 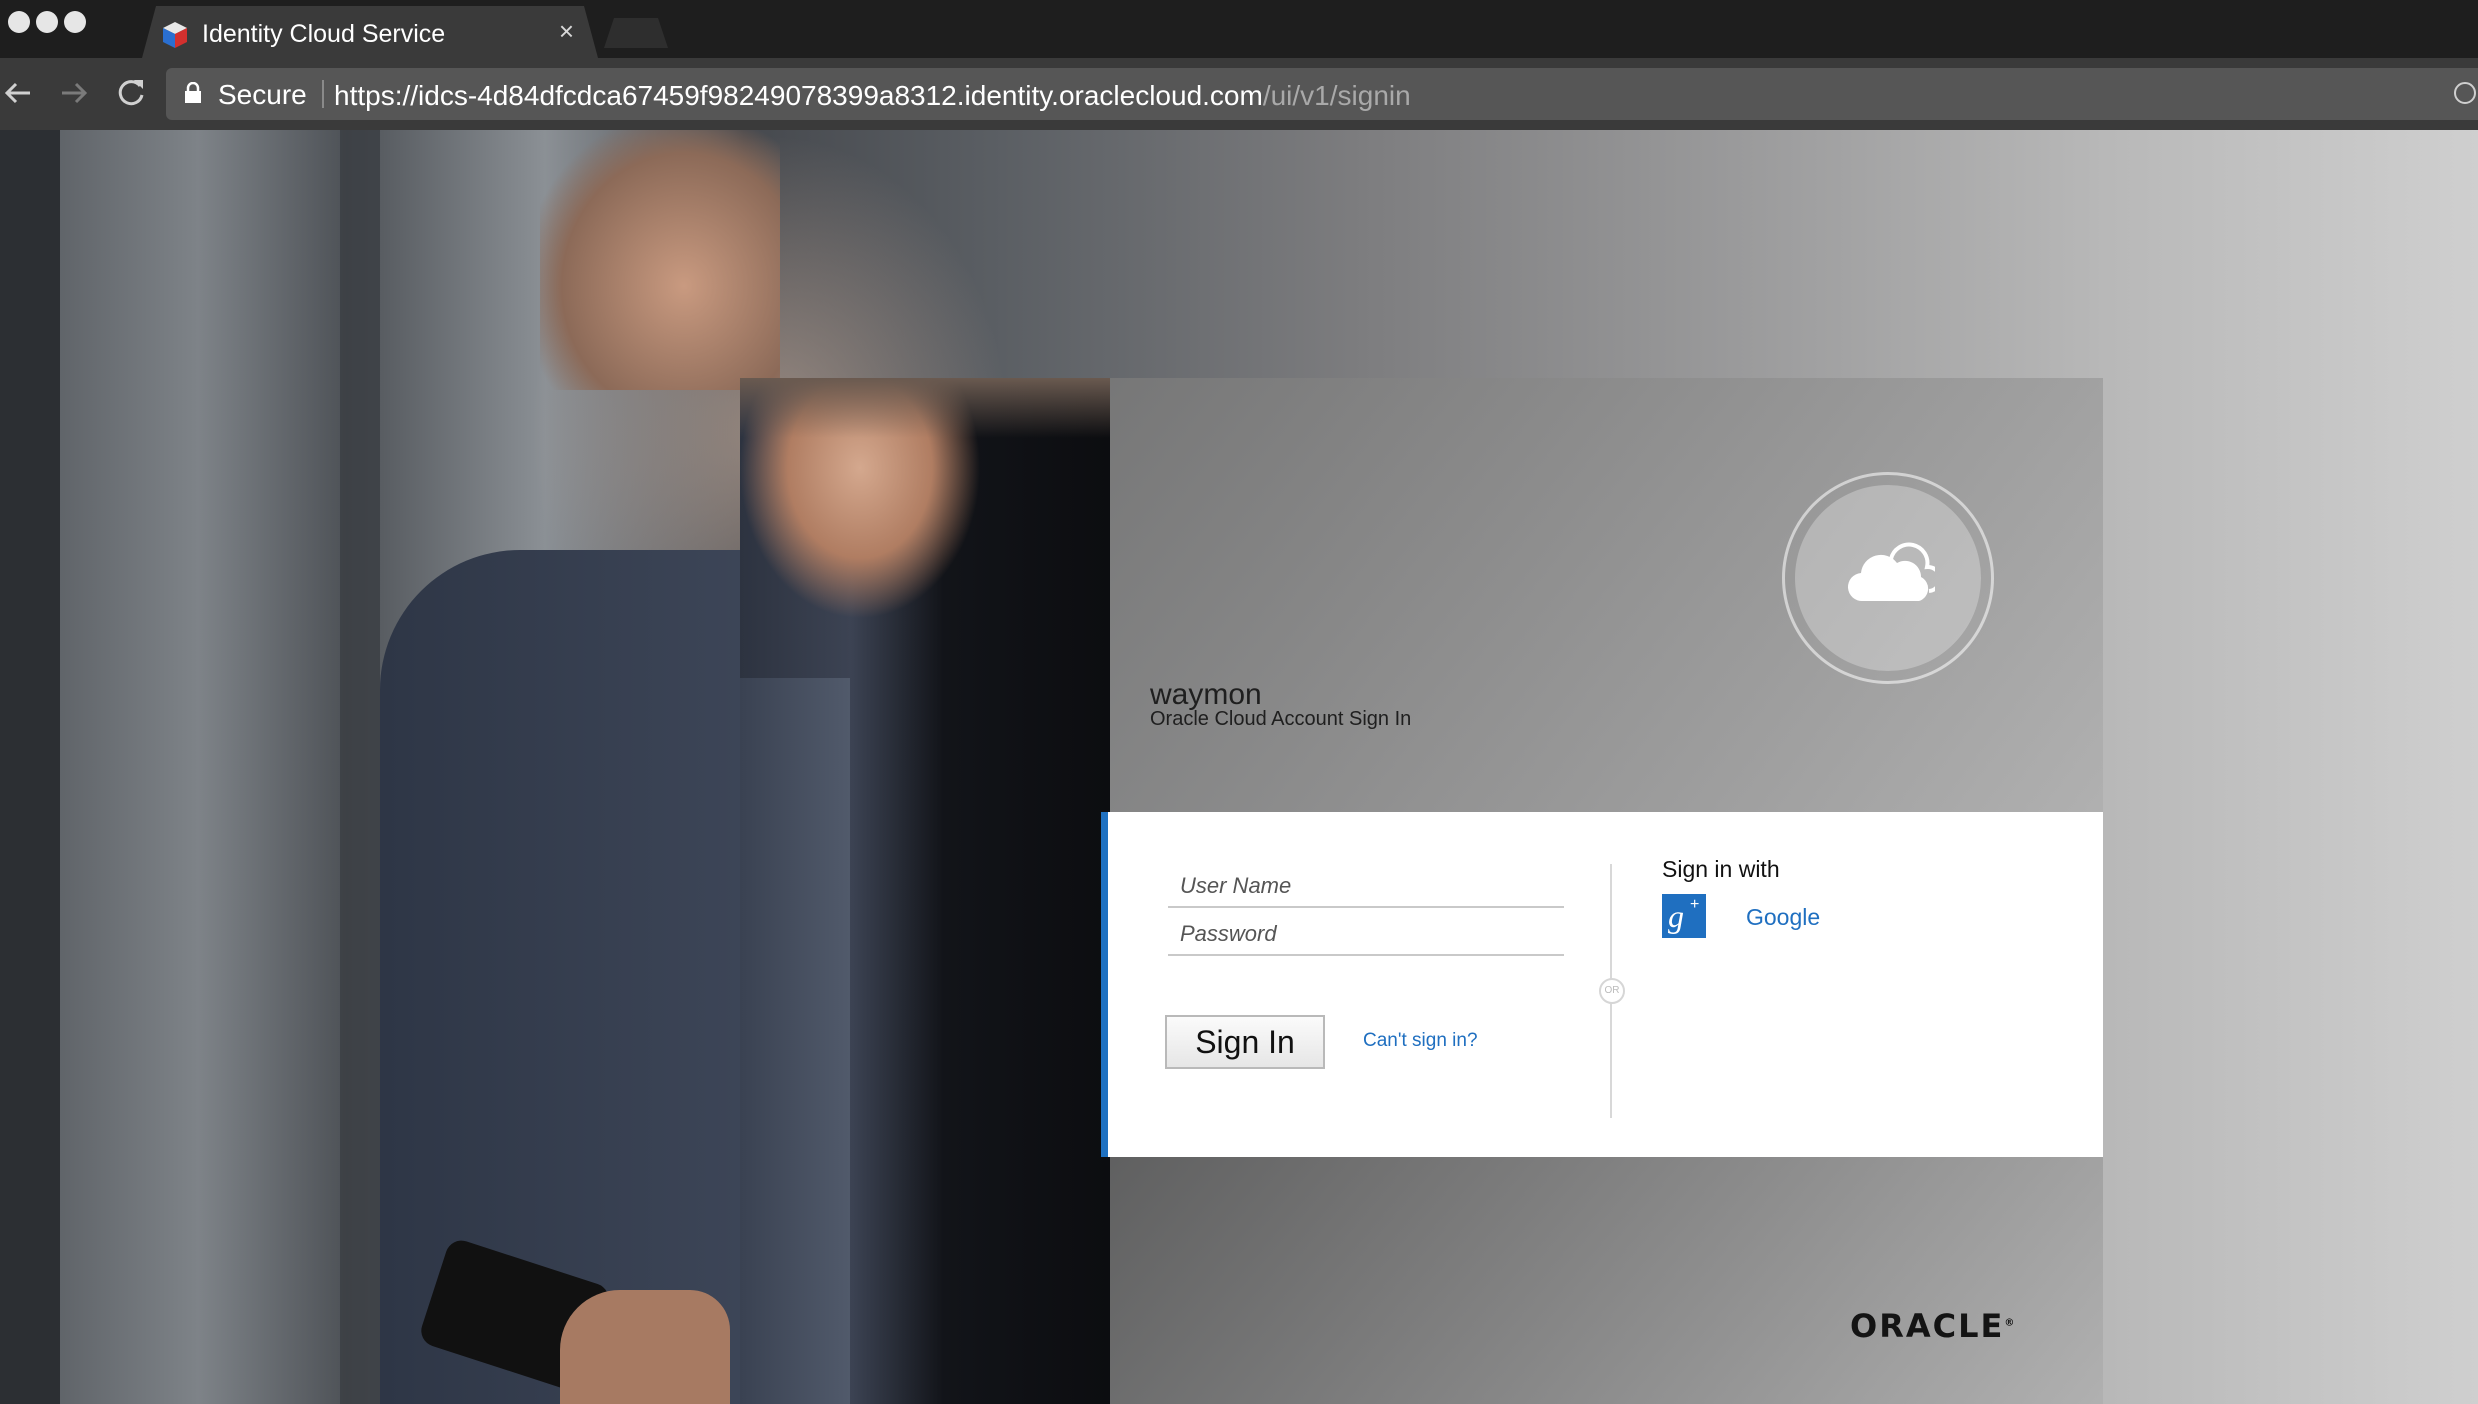 I want to click on username-field, so click(x=1366, y=887).